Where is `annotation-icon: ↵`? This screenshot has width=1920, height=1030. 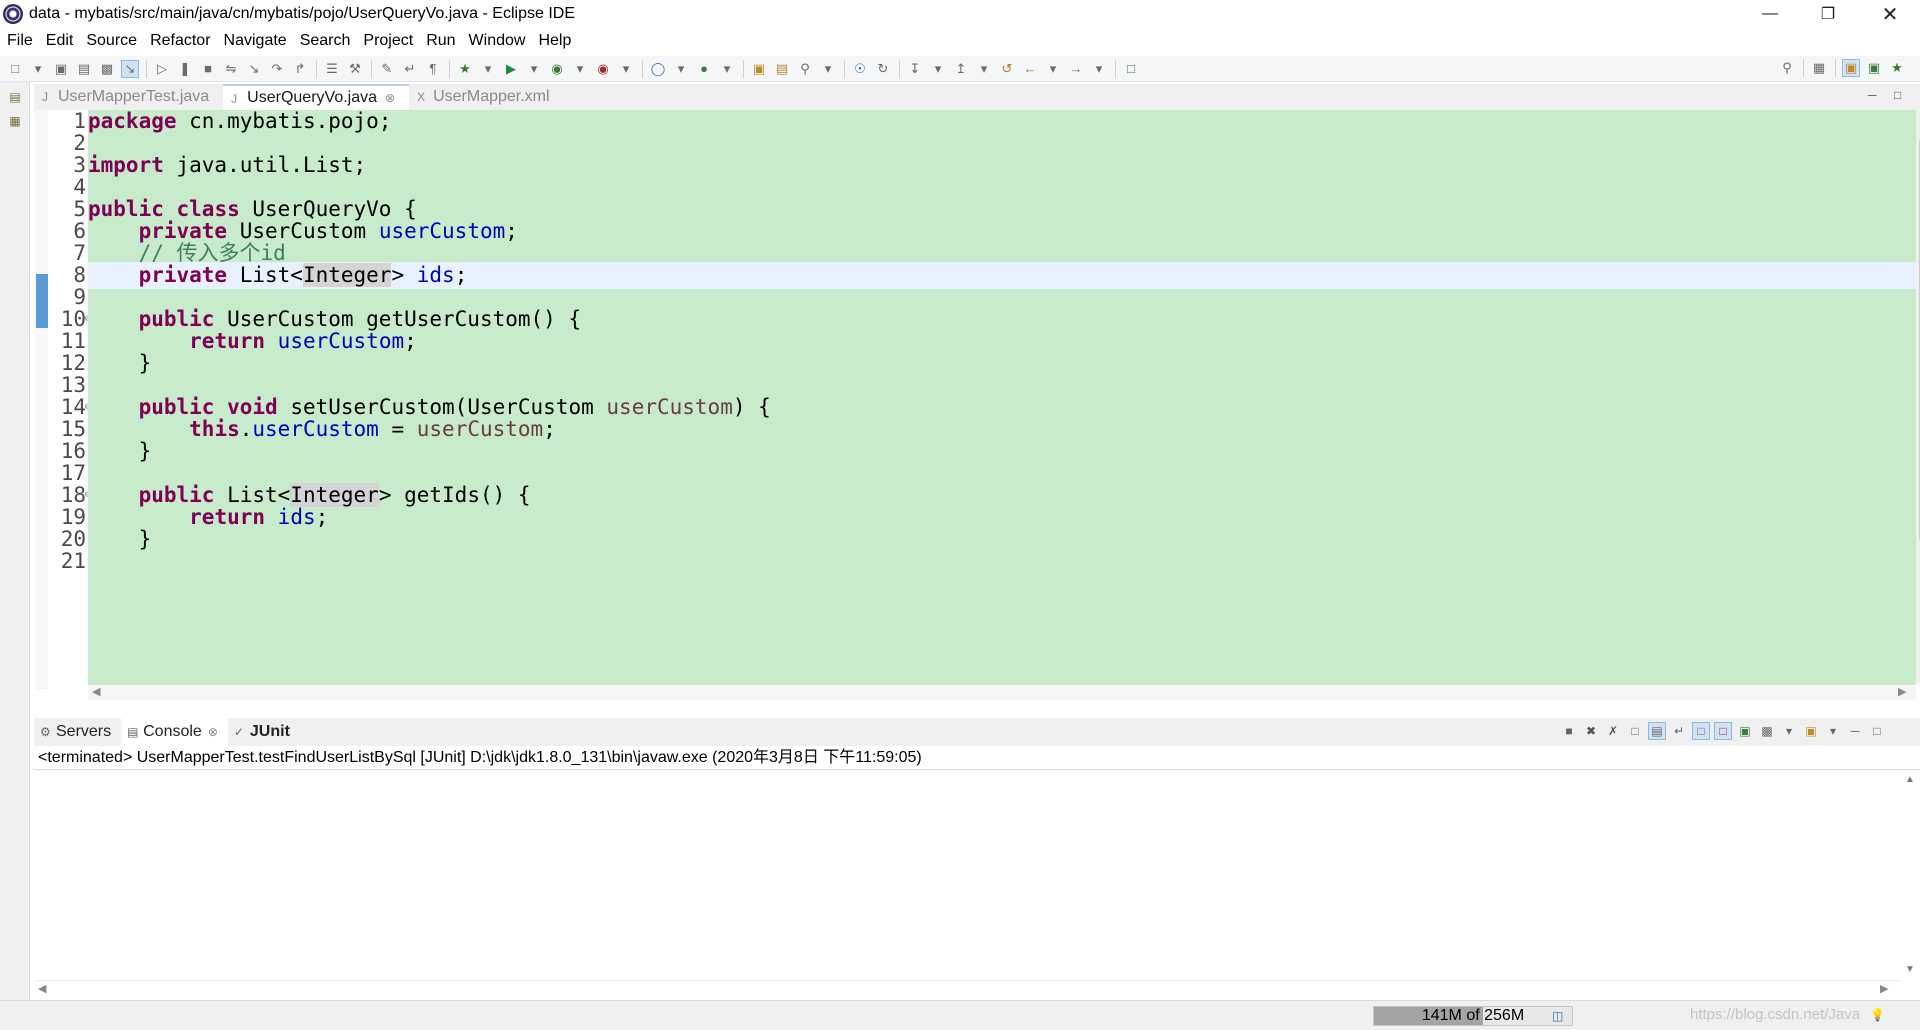
annotation-icon: ↵ is located at coordinates (410, 69).